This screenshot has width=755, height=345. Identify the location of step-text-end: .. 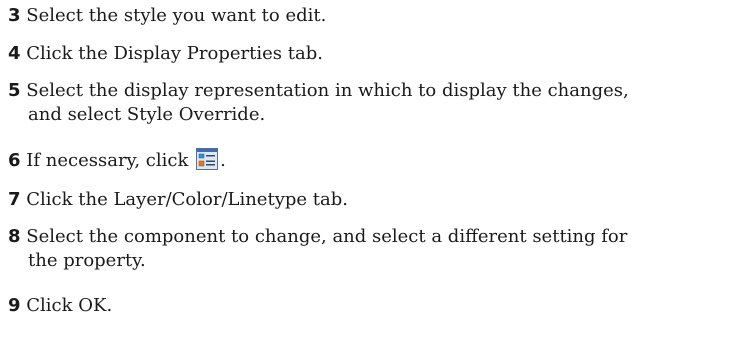
(223, 160).